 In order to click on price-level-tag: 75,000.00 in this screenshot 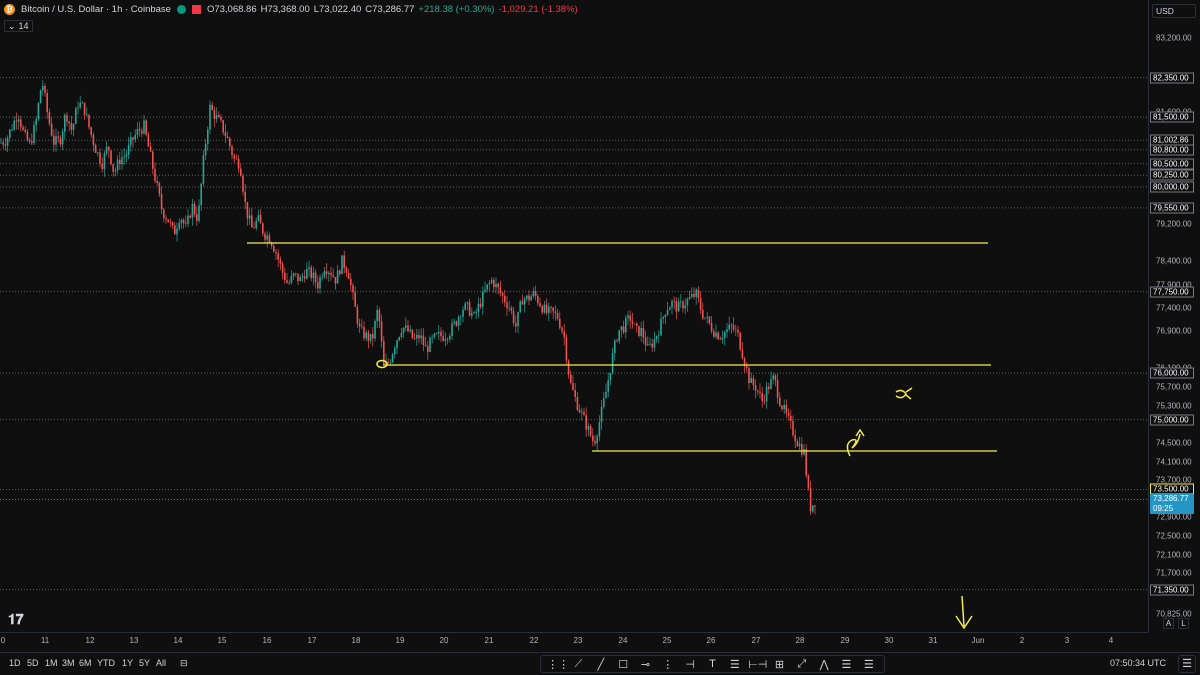, I will do `click(1172, 420)`.